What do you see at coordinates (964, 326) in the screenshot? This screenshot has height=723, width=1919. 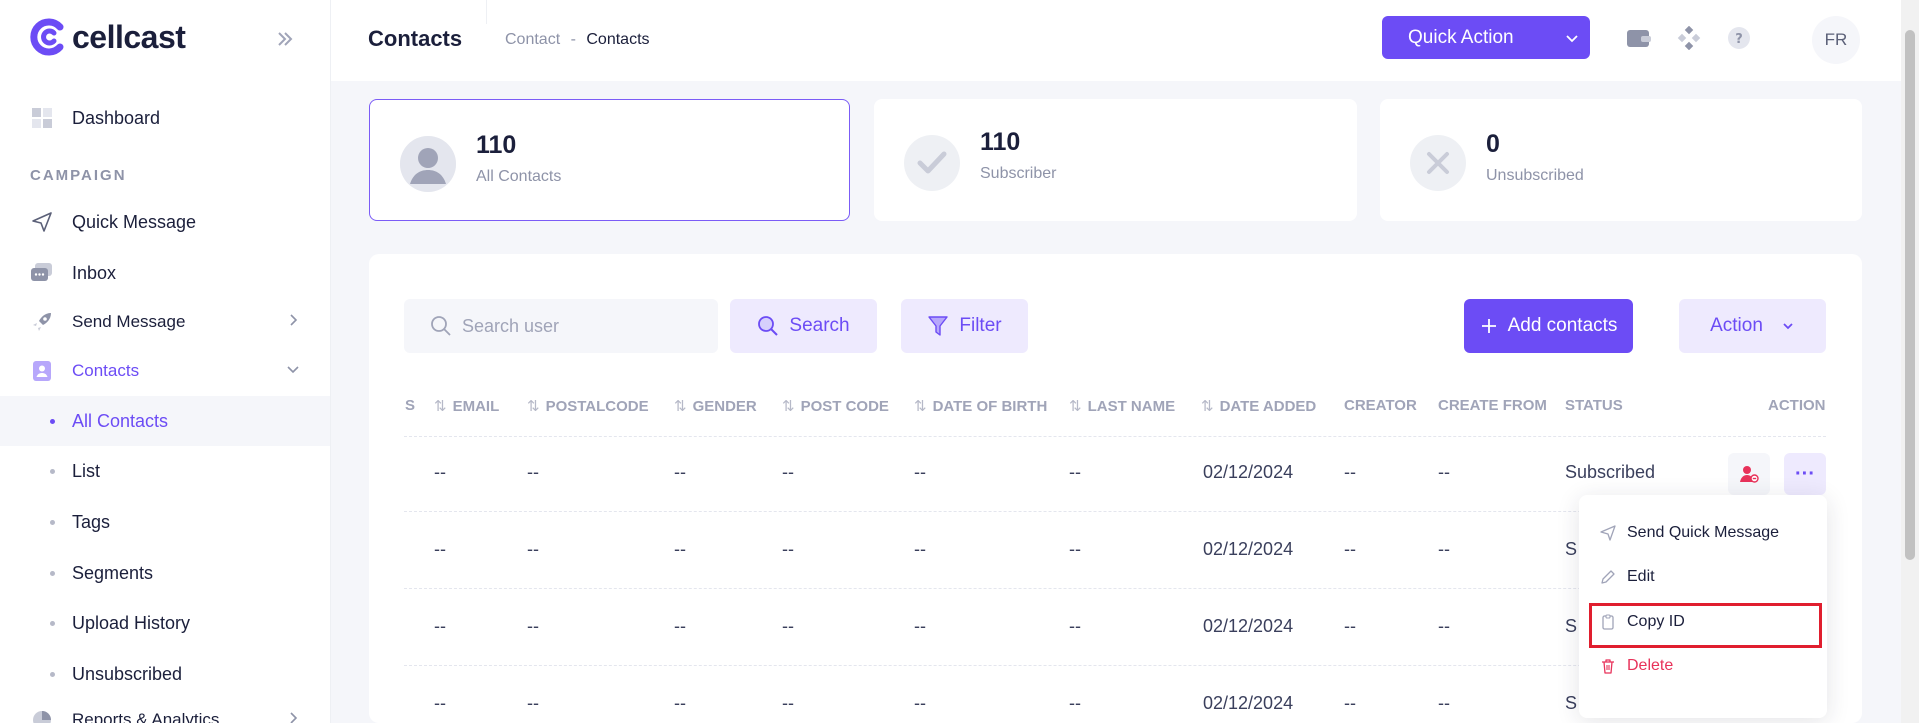 I see `filter-button: Filter` at bounding box center [964, 326].